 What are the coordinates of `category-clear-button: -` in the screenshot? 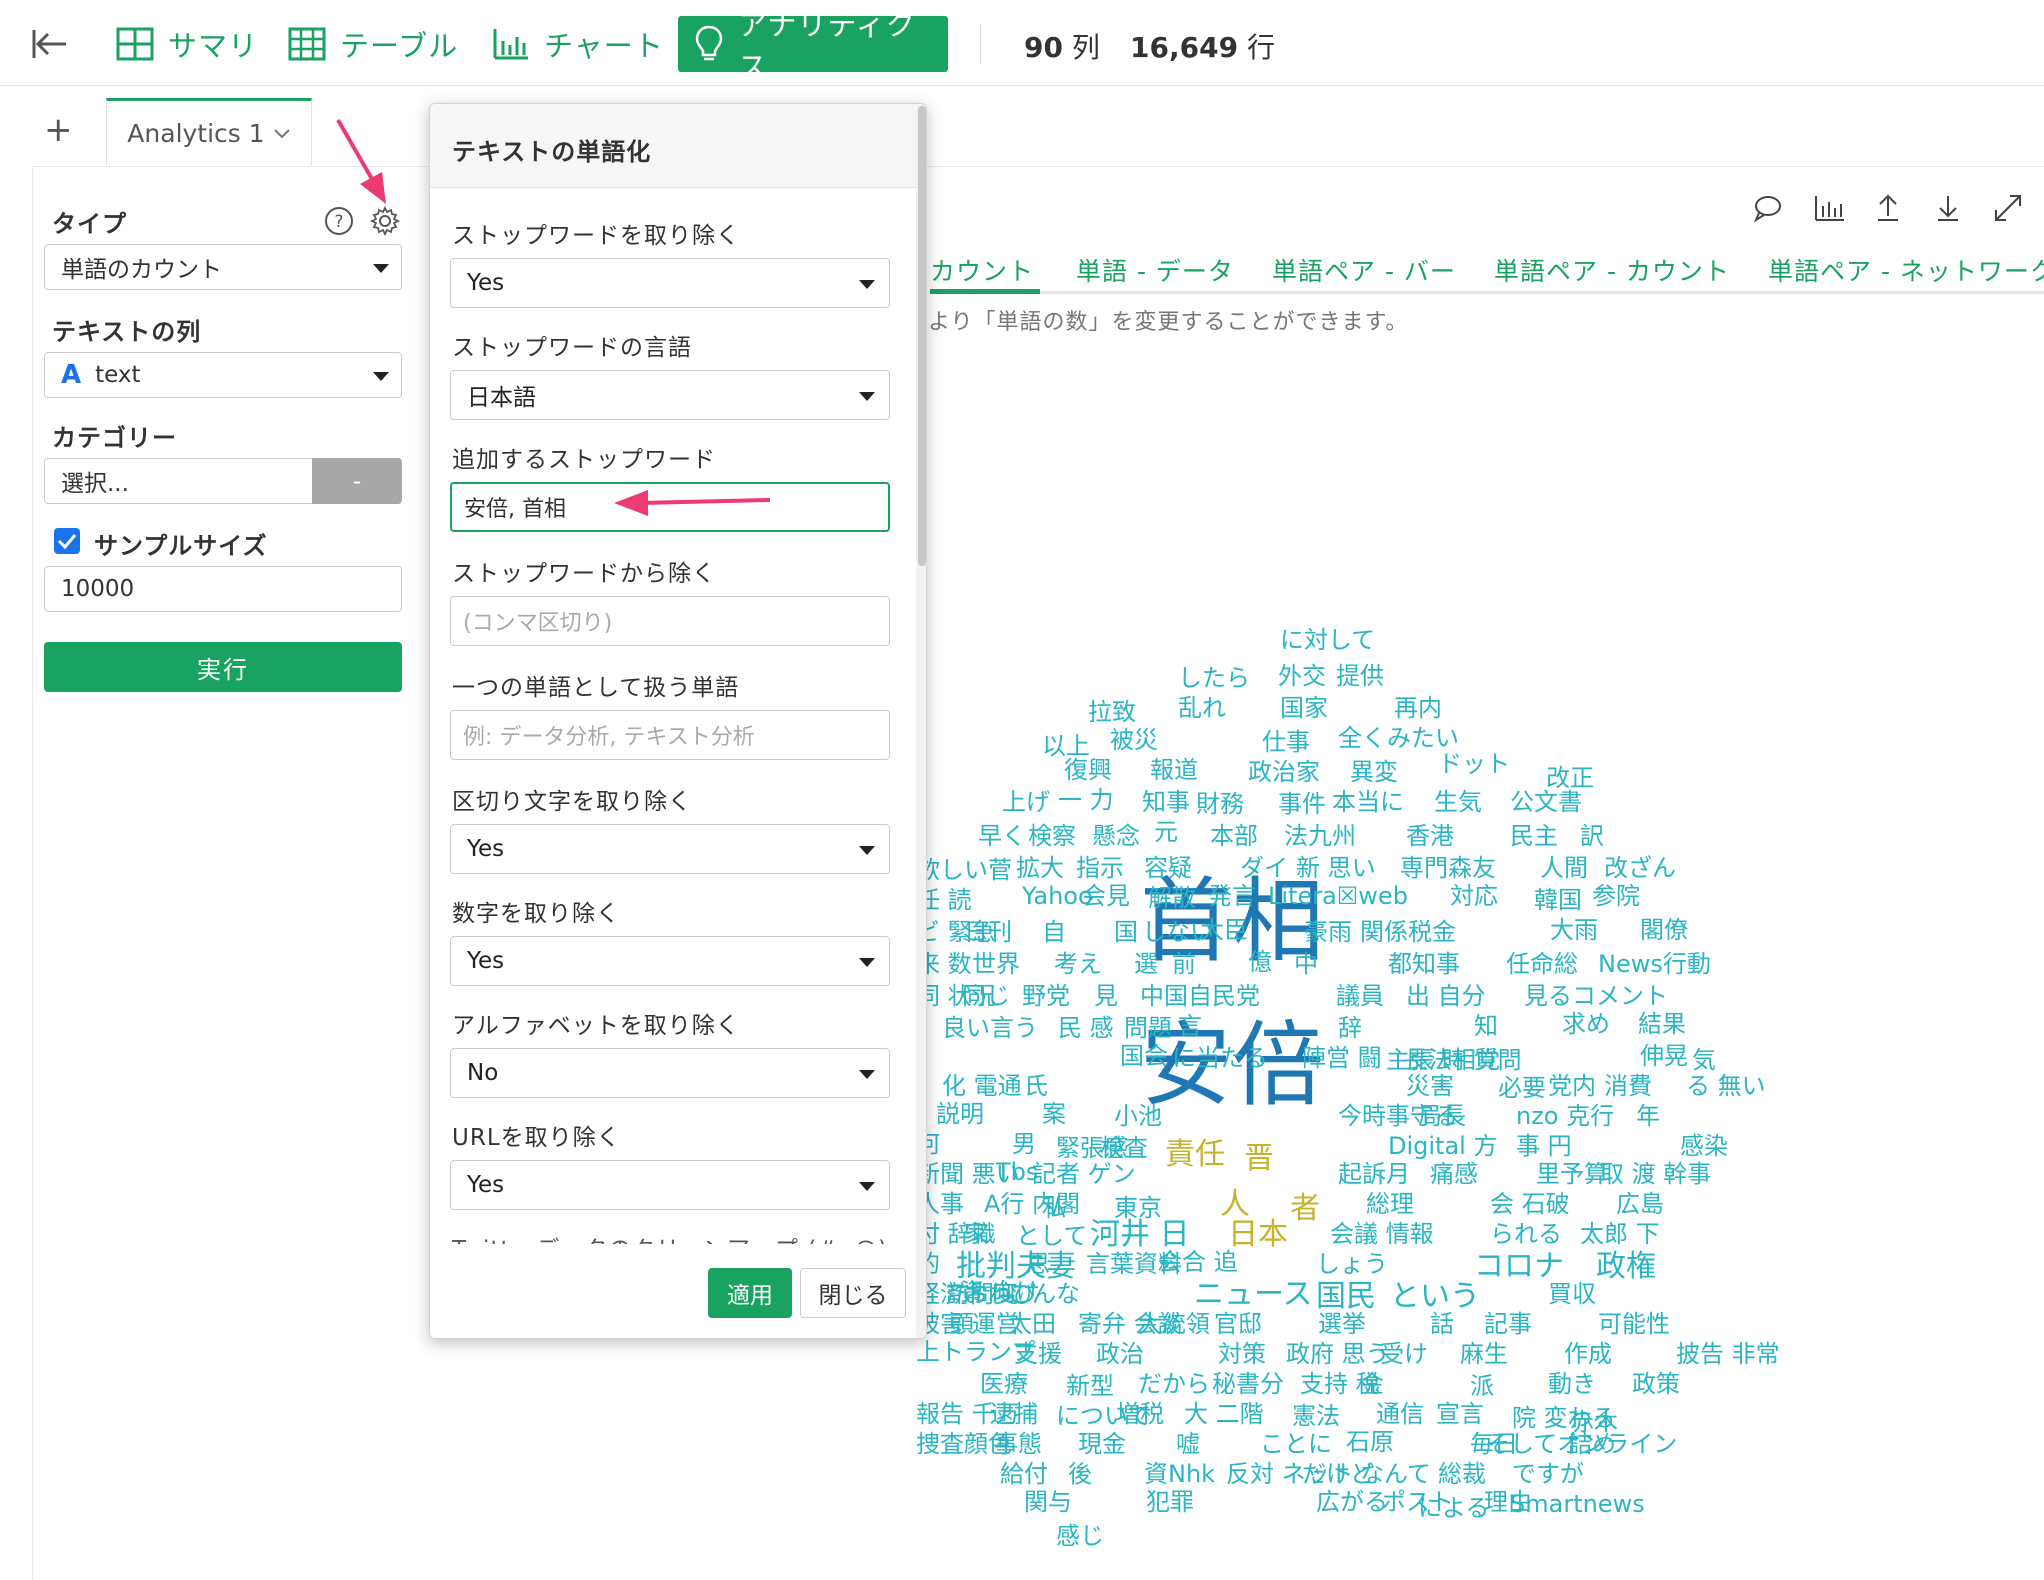 It's located at (357, 481).